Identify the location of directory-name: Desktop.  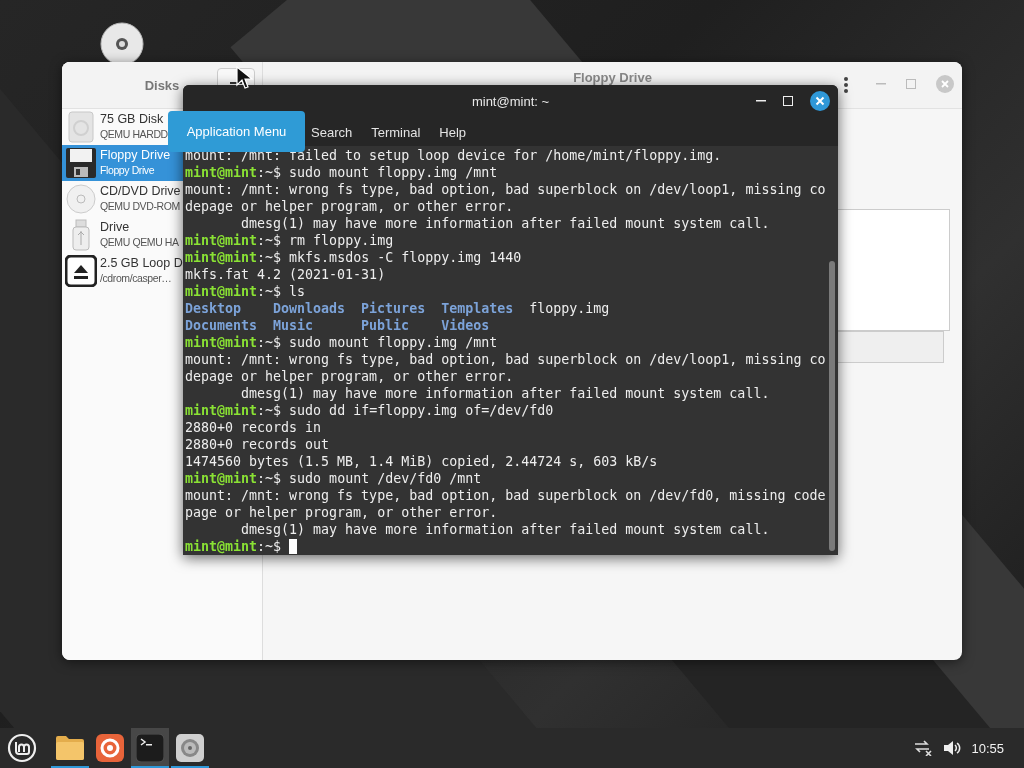
(214, 308).